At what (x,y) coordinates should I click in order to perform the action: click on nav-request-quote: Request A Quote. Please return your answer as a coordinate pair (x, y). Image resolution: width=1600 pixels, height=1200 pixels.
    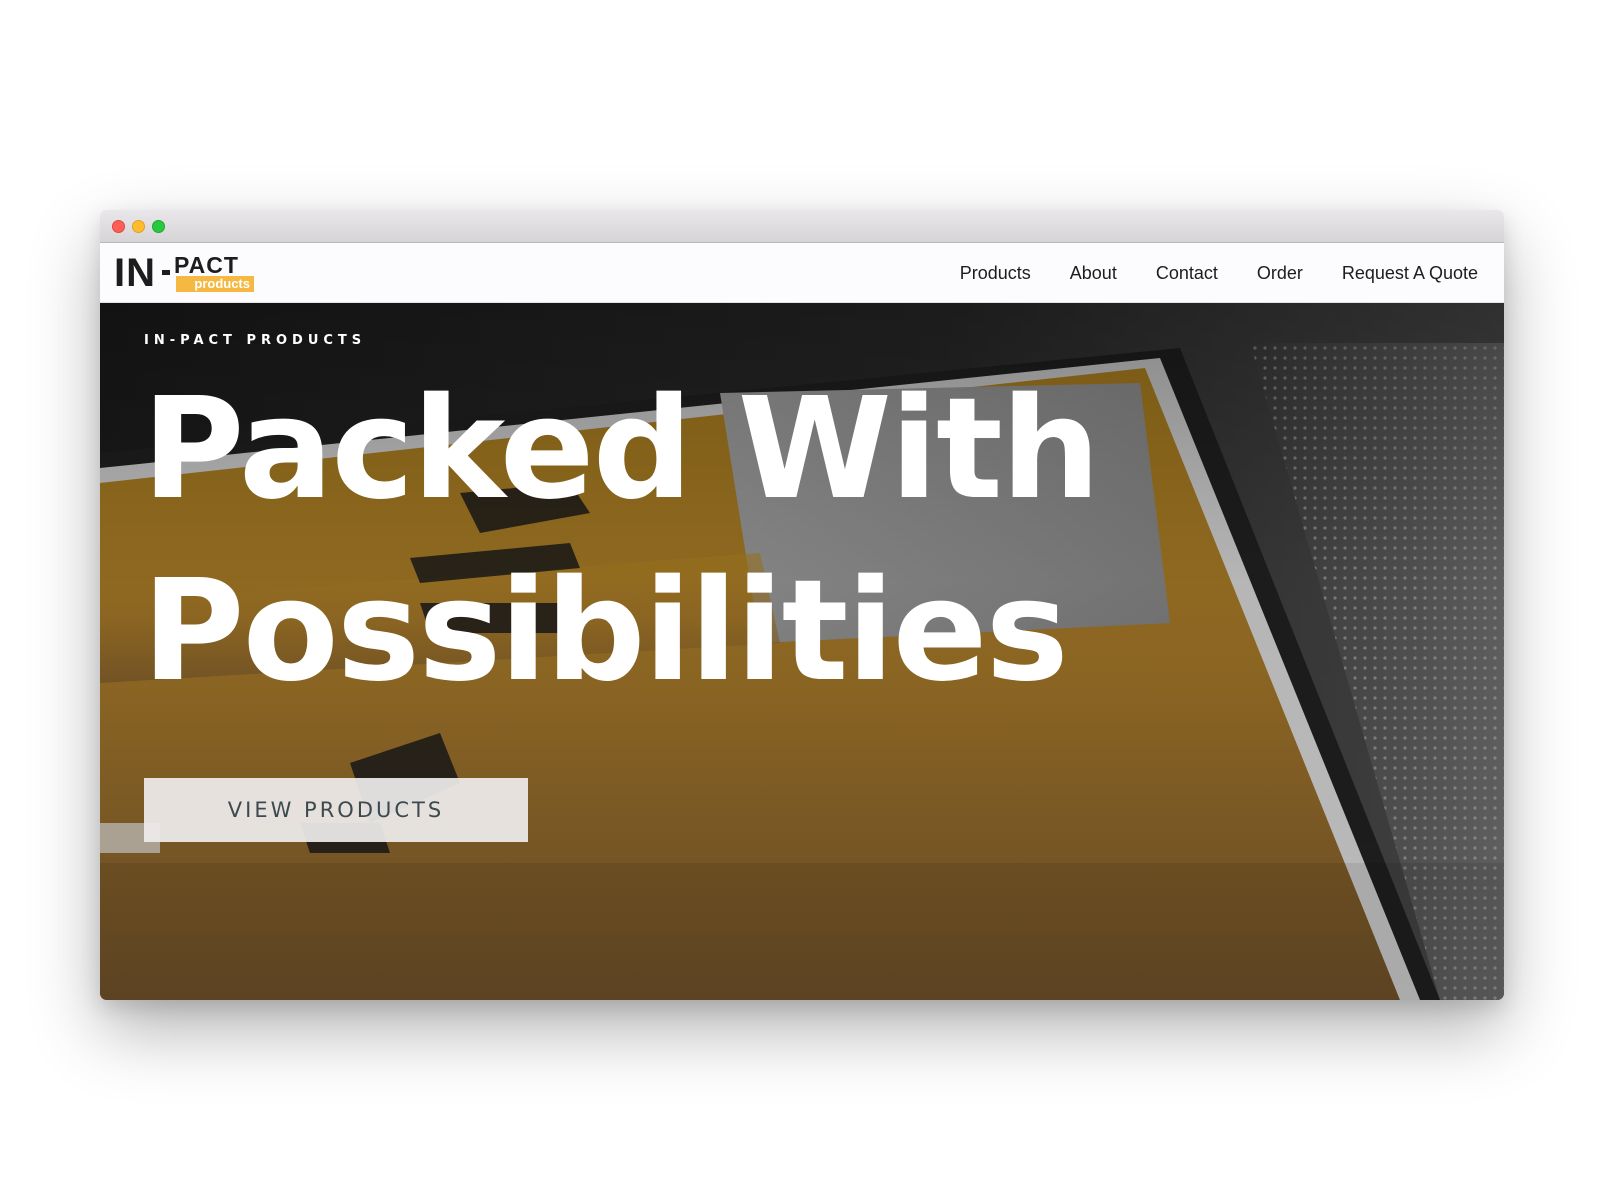
    Looking at the image, I should click on (1410, 273).